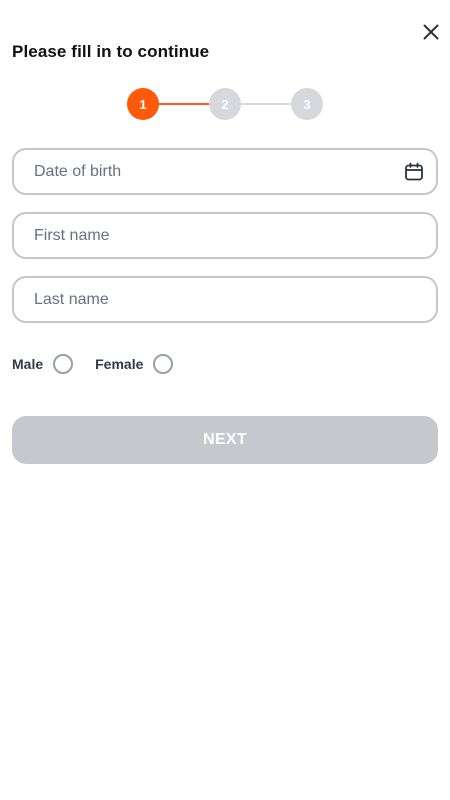 The width and height of the screenshot is (450, 800). I want to click on step-3: 3, so click(307, 104).